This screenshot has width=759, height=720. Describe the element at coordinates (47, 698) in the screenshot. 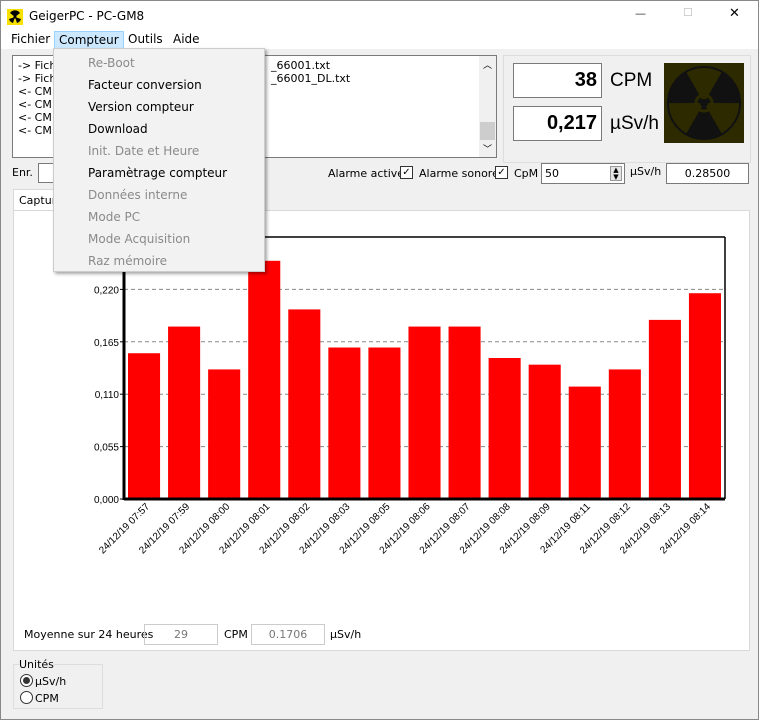

I see `radio-cpm-label: CPM` at that location.